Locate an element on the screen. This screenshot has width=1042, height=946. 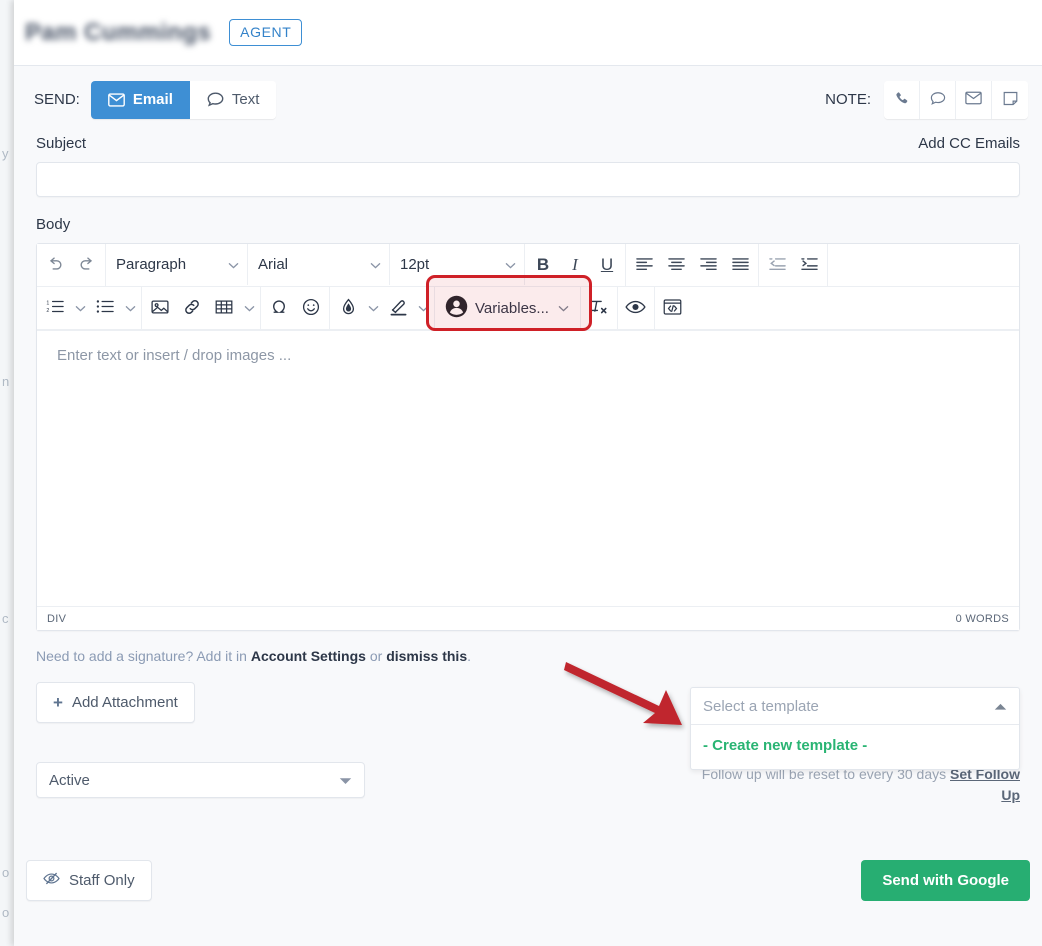
note-phone-button is located at coordinates (902, 99).